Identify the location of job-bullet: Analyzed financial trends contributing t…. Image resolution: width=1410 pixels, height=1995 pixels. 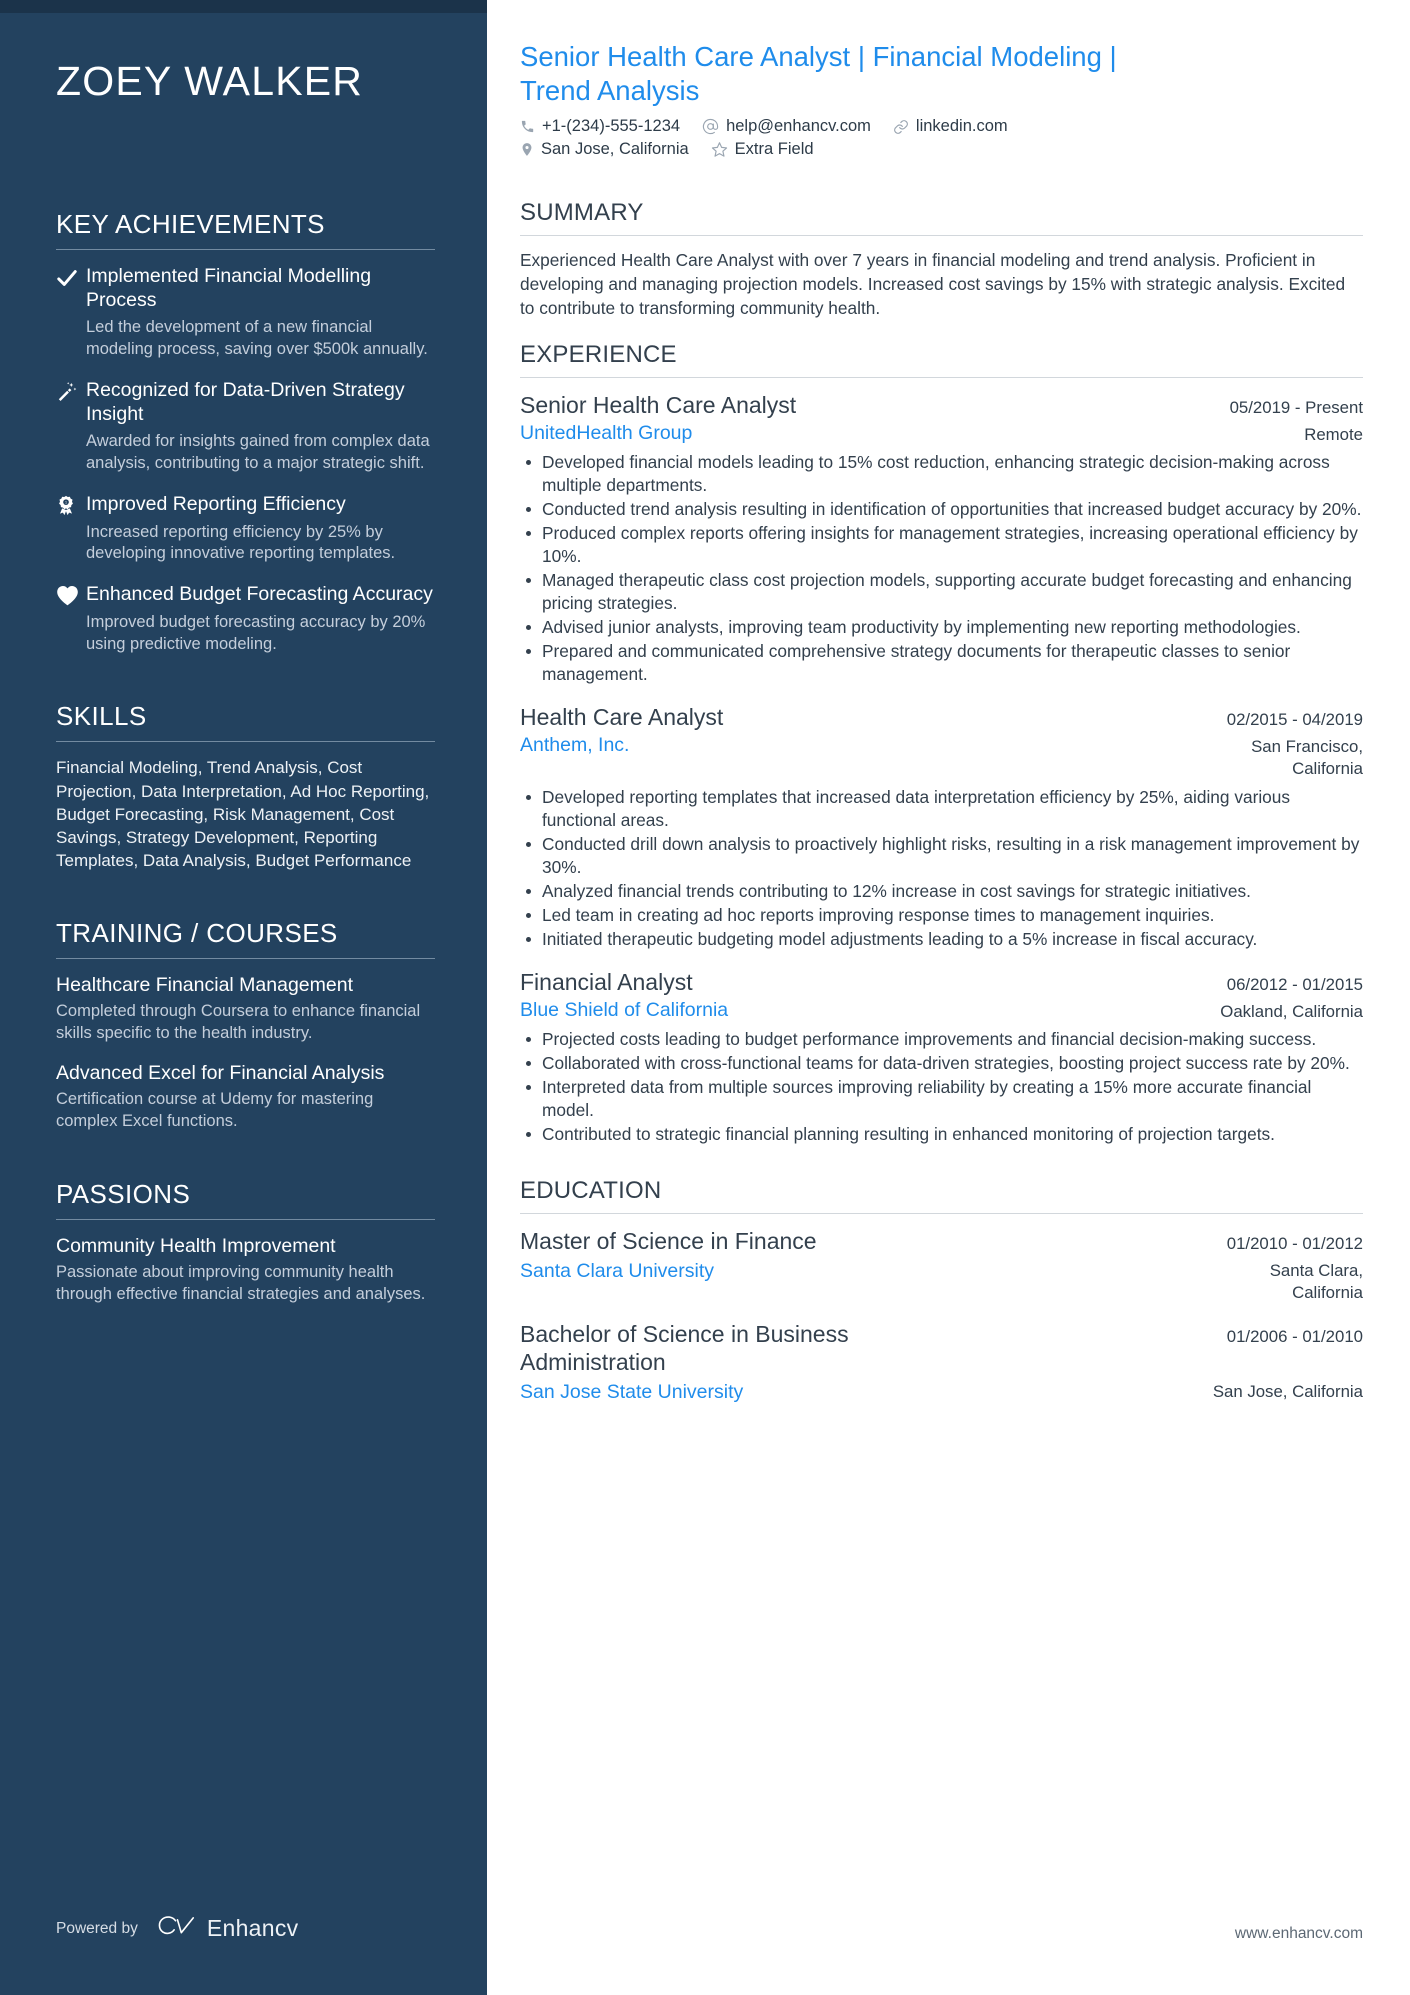
(941, 891).